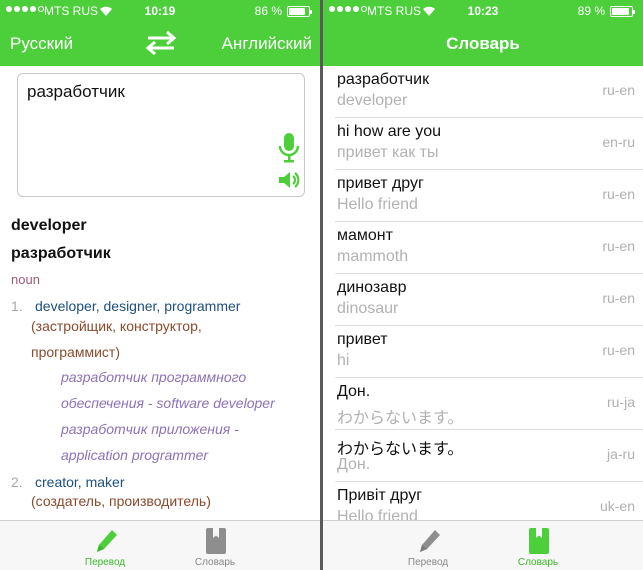 The image size is (643, 570). What do you see at coordinates (365, 235) in the screenshot?
I see `entry-source: мамонт` at bounding box center [365, 235].